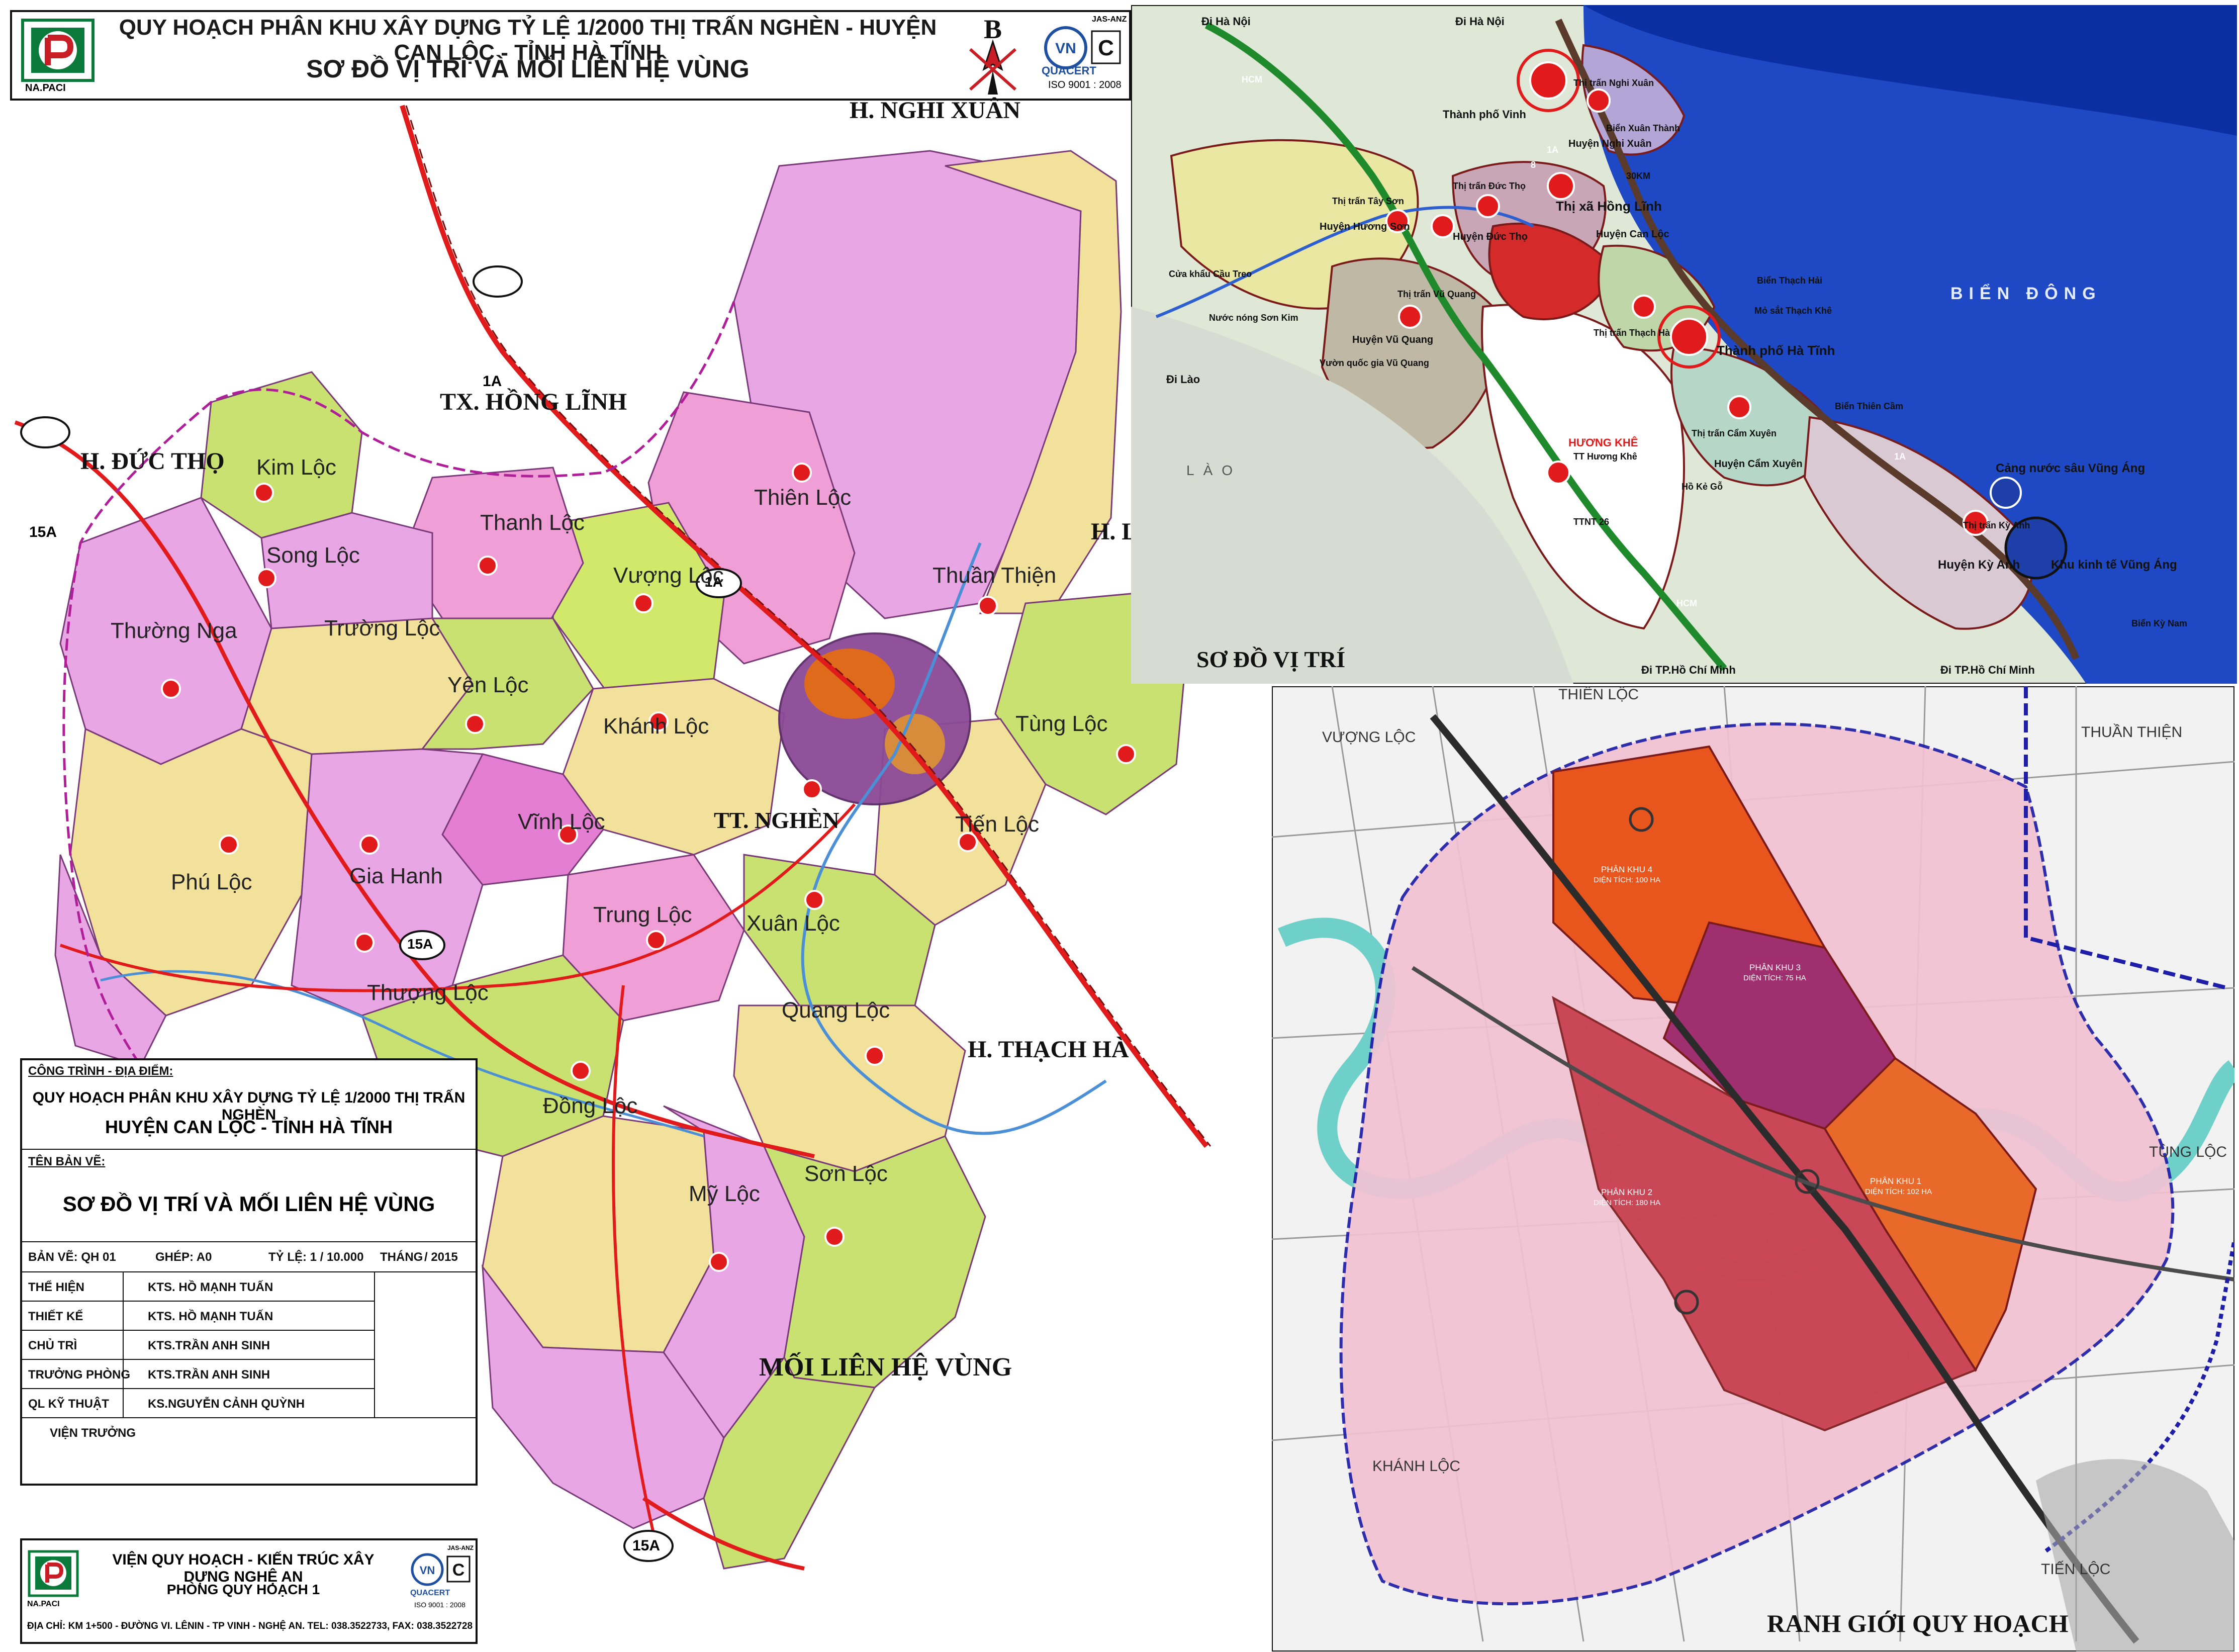  Describe the element at coordinates (183, 1257) in the screenshot. I see `tb-ghep: GHÉP: A0` at that location.